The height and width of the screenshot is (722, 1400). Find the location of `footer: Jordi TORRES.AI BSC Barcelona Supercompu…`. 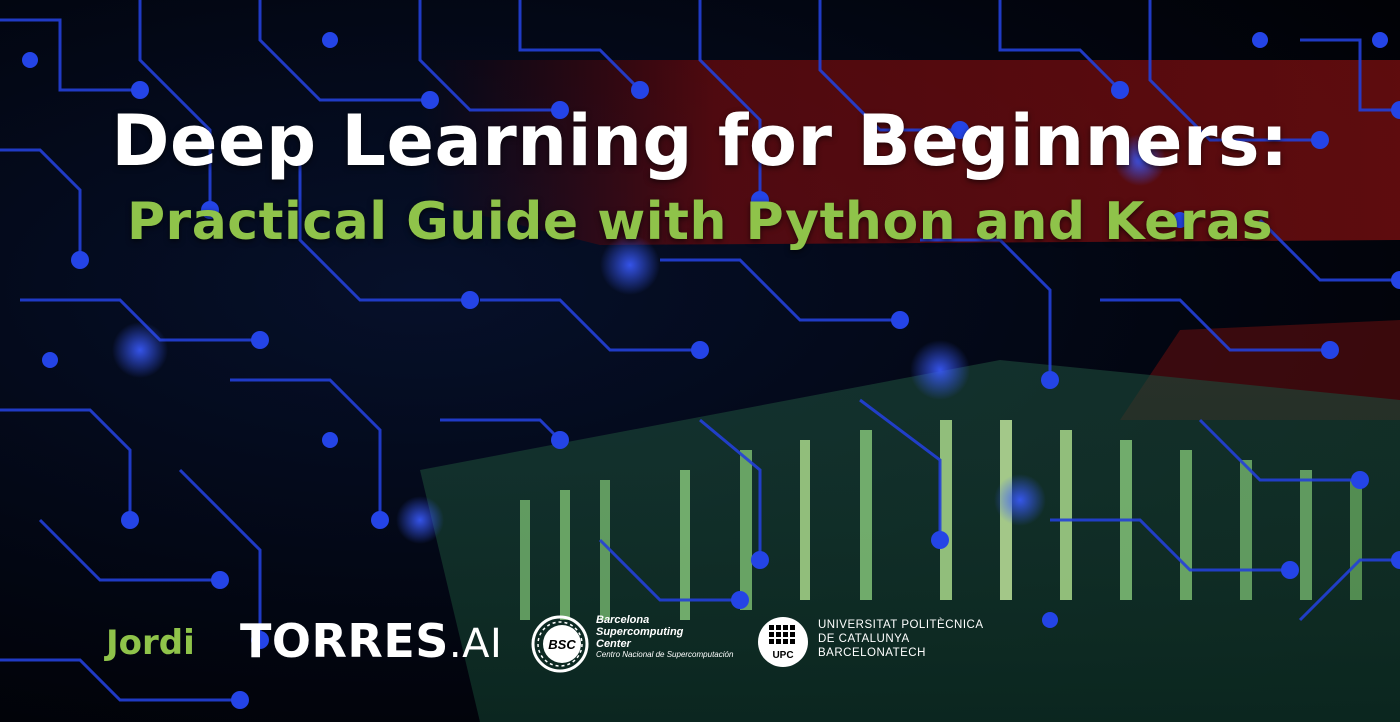

footer: Jordi TORRES.AI BSC Barcelona Supercompu… is located at coordinates (700, 640).